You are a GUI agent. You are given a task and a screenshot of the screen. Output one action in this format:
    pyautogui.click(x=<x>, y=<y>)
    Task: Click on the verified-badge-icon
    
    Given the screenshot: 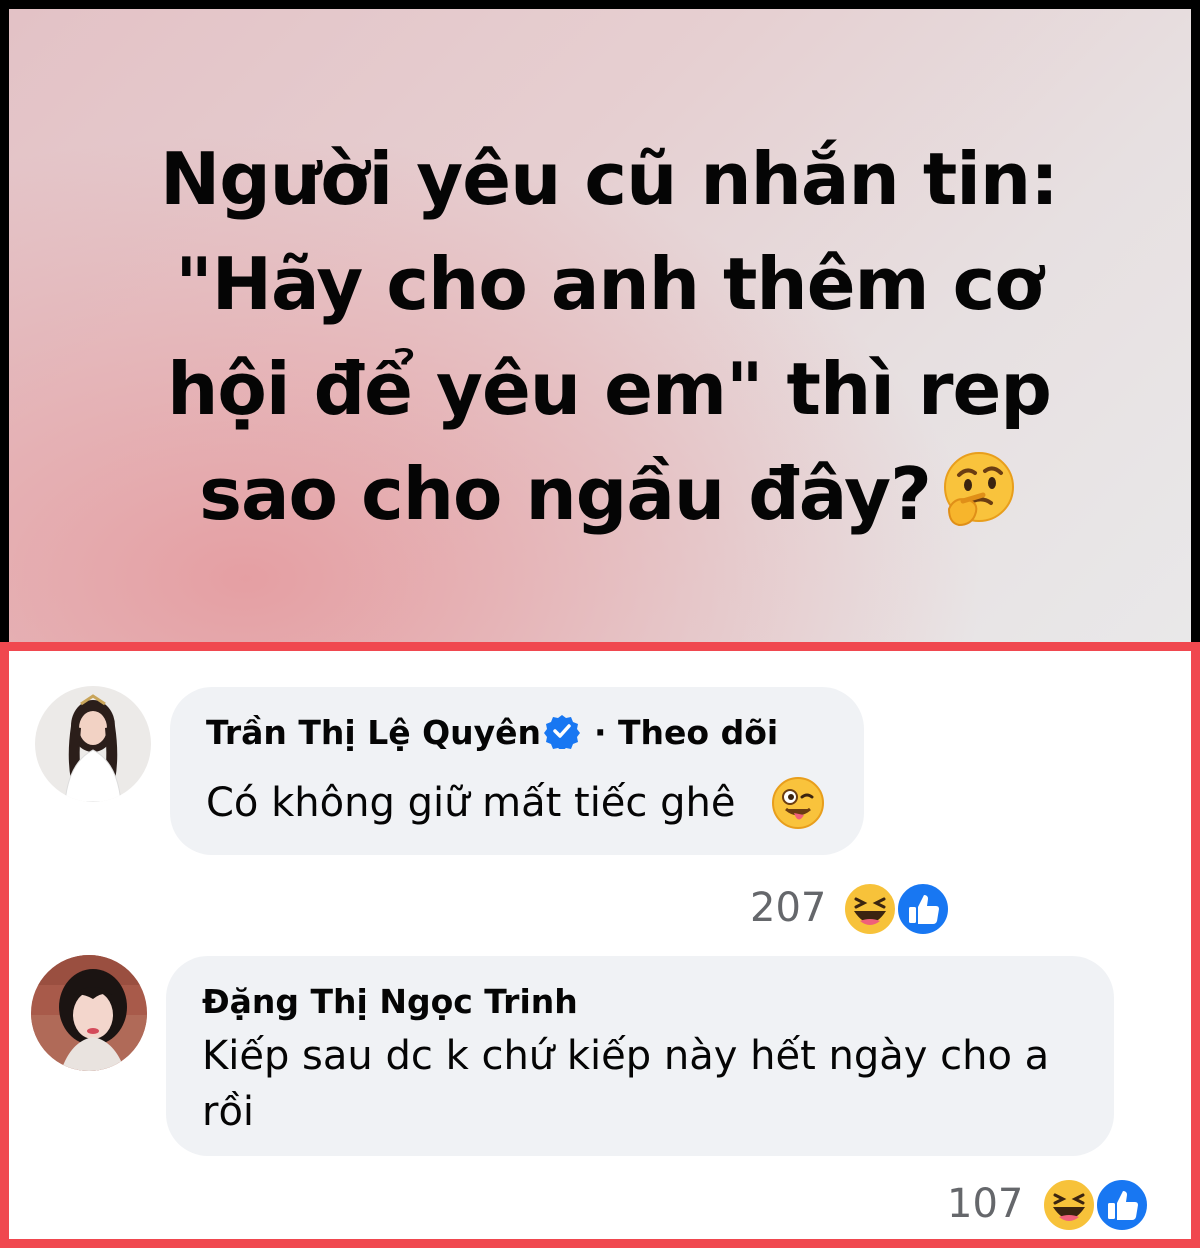 What is the action you would take?
    pyautogui.click(x=562, y=732)
    